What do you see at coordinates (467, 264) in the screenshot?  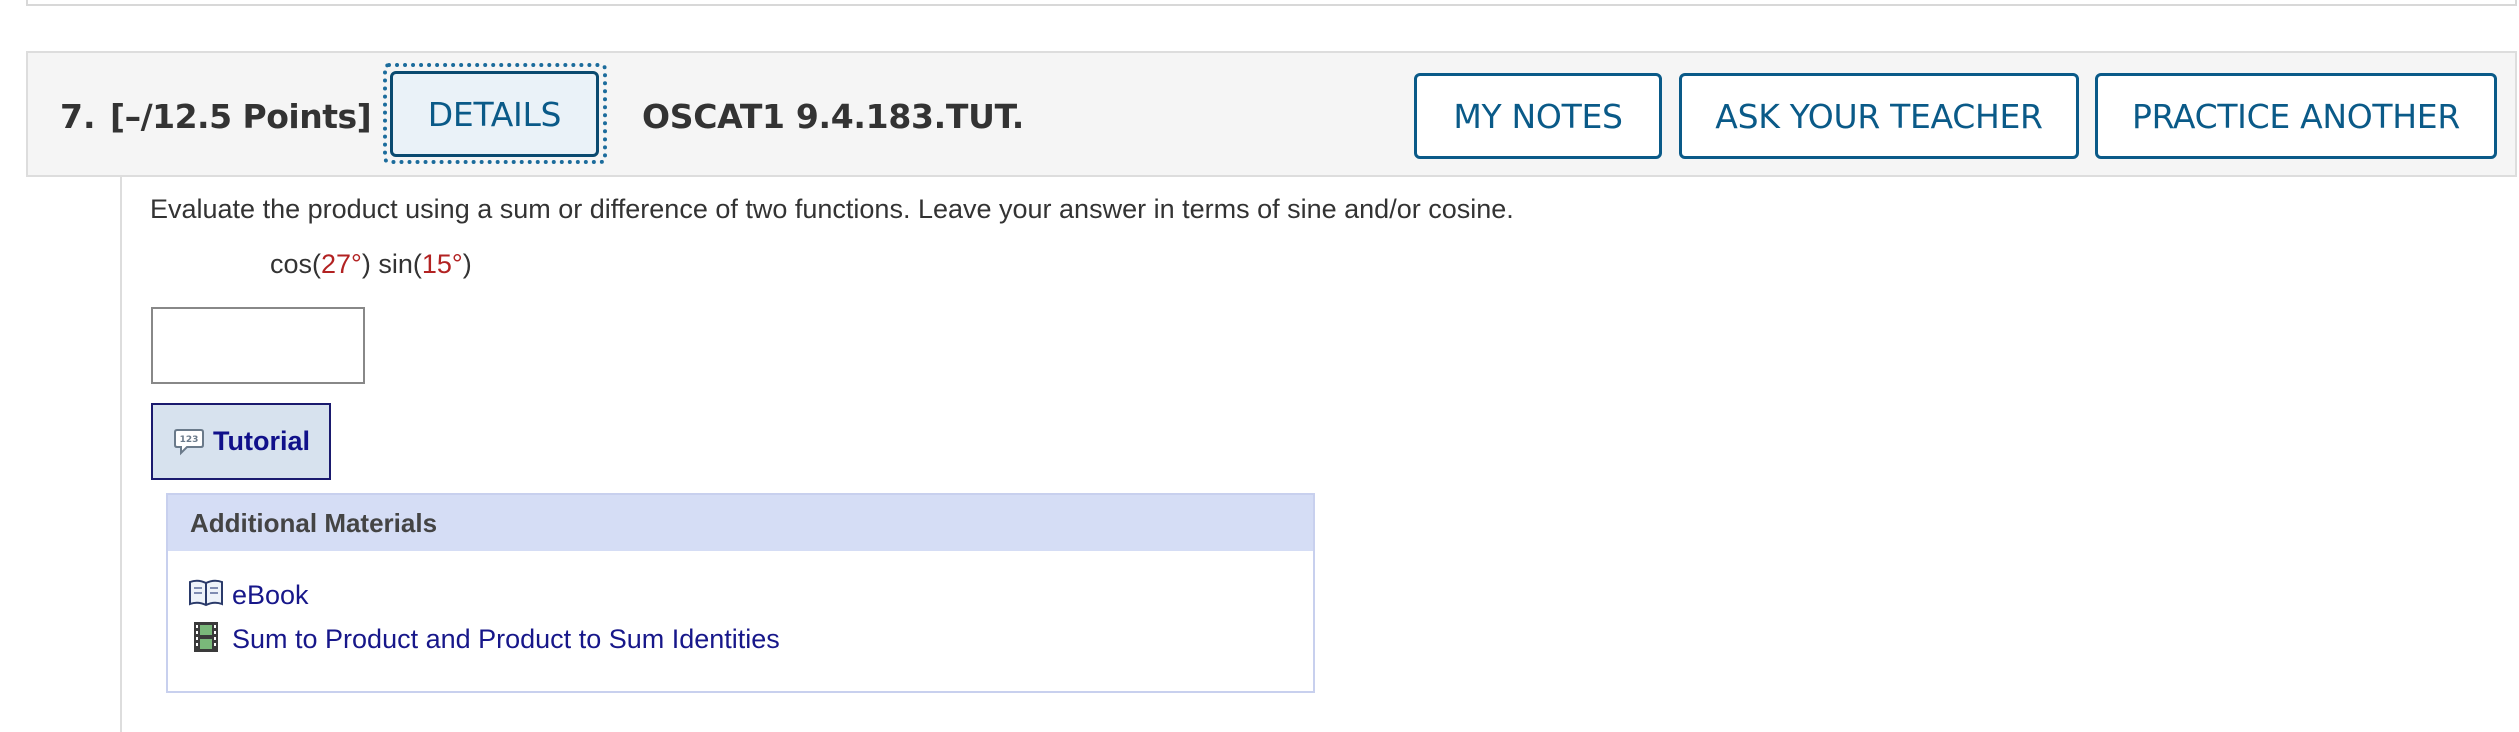 I see `expression-suffix: )` at bounding box center [467, 264].